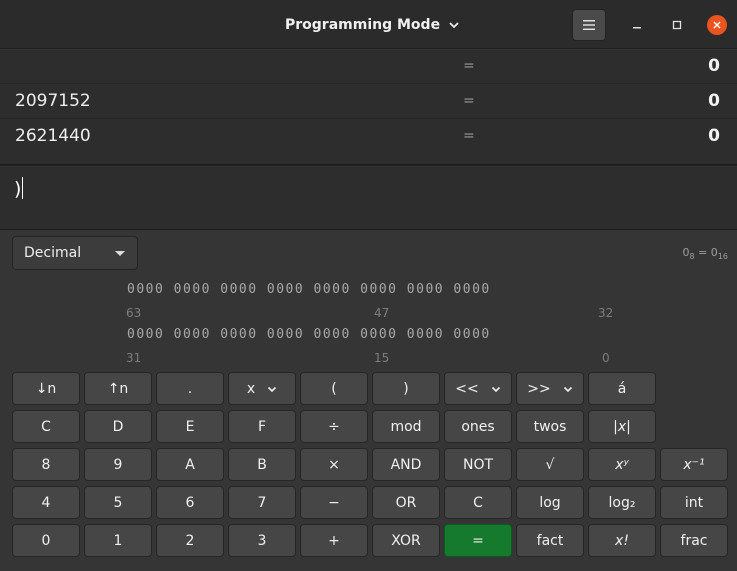  I want to click on bit-label: 0, so click(606, 358).